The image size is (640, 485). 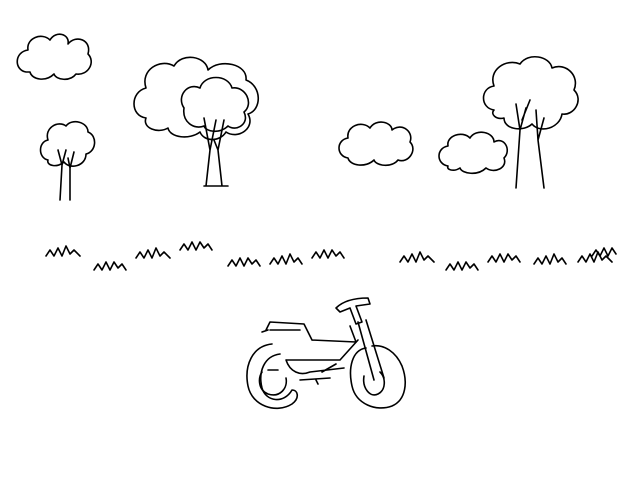 I want to click on front-wheel, so click(x=377, y=376).